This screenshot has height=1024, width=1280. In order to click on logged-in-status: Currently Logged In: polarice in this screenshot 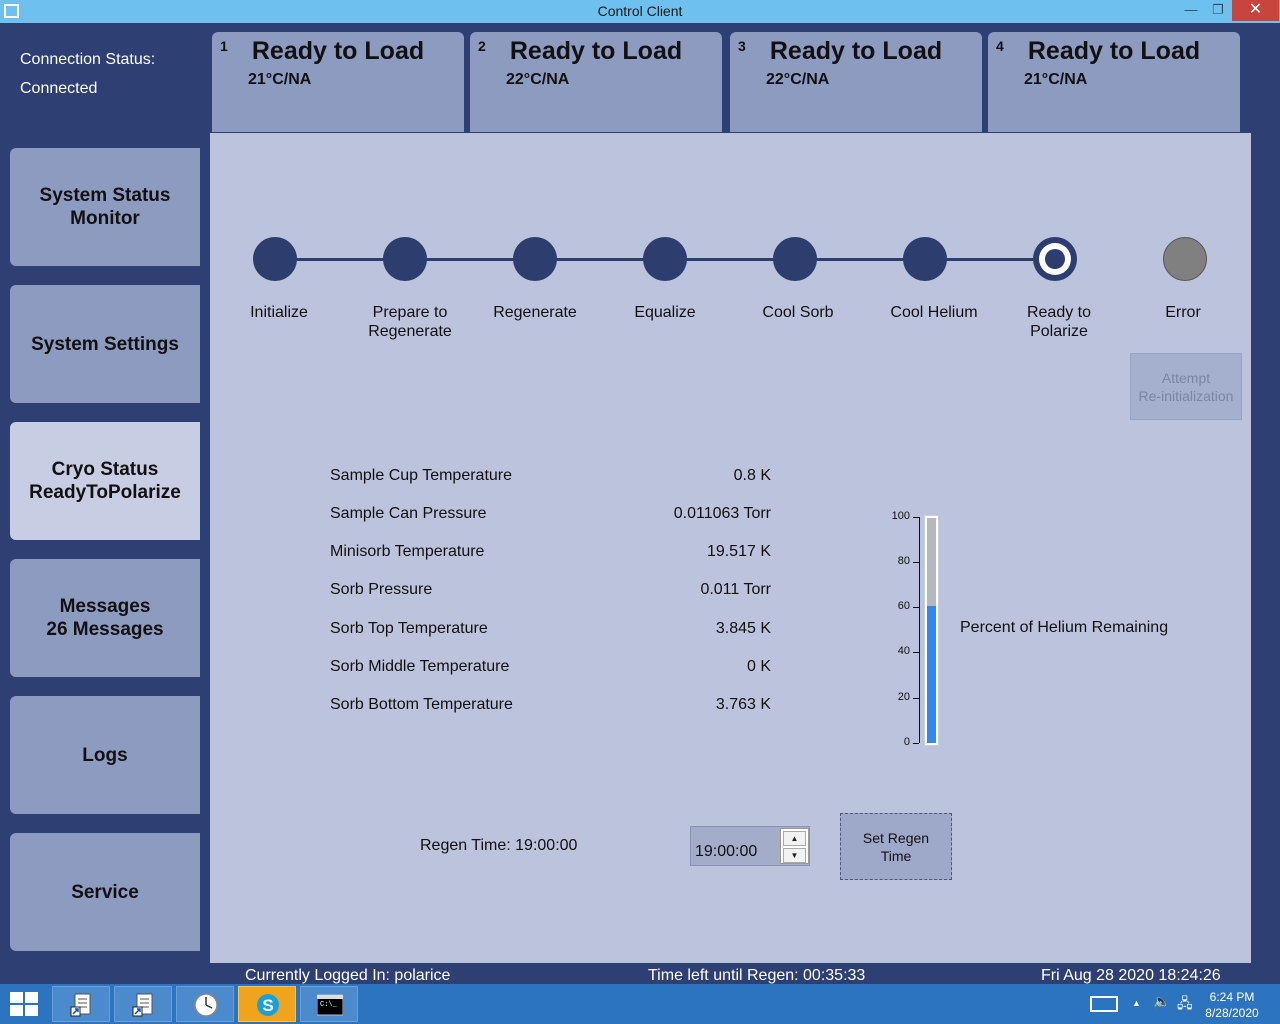, I will do `click(348, 975)`.